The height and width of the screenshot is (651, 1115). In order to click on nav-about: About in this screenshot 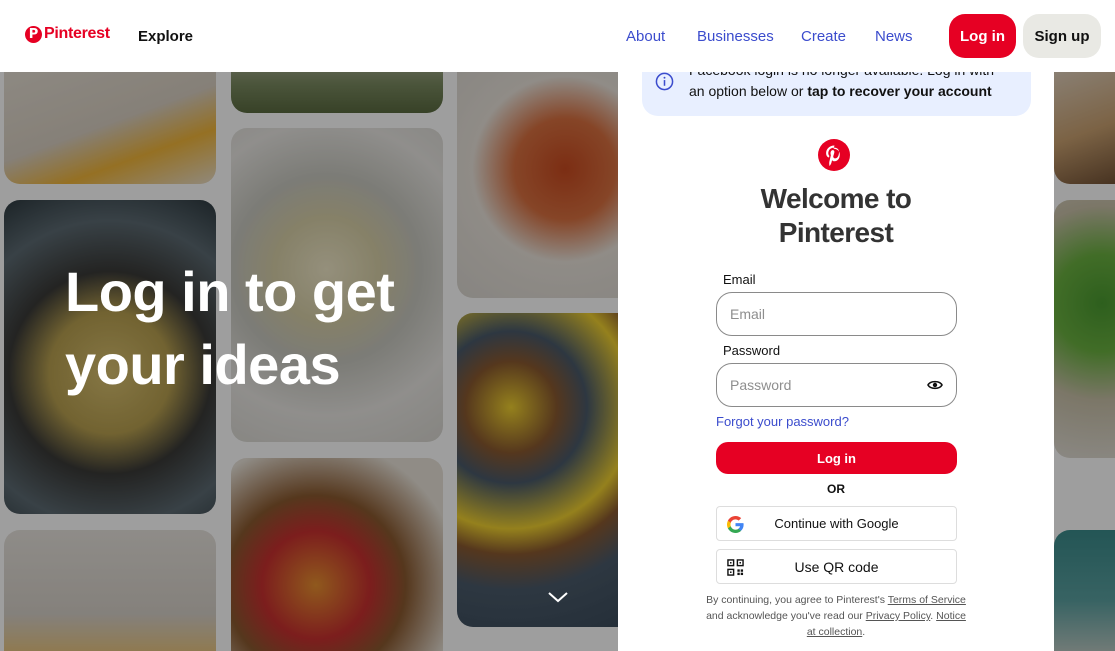, I will do `click(645, 36)`.